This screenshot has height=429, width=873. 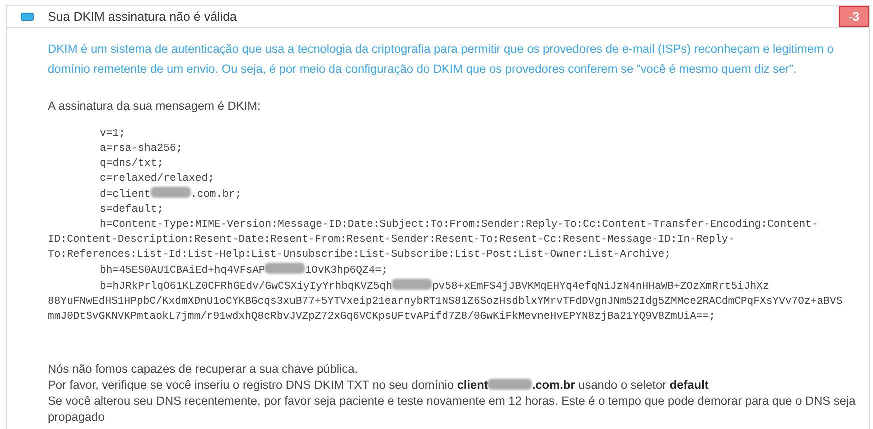 I want to click on message-text: Por favor, verifique se você inseriu o registro DNS DKIM TXT no seu domínio, so click(x=251, y=385).